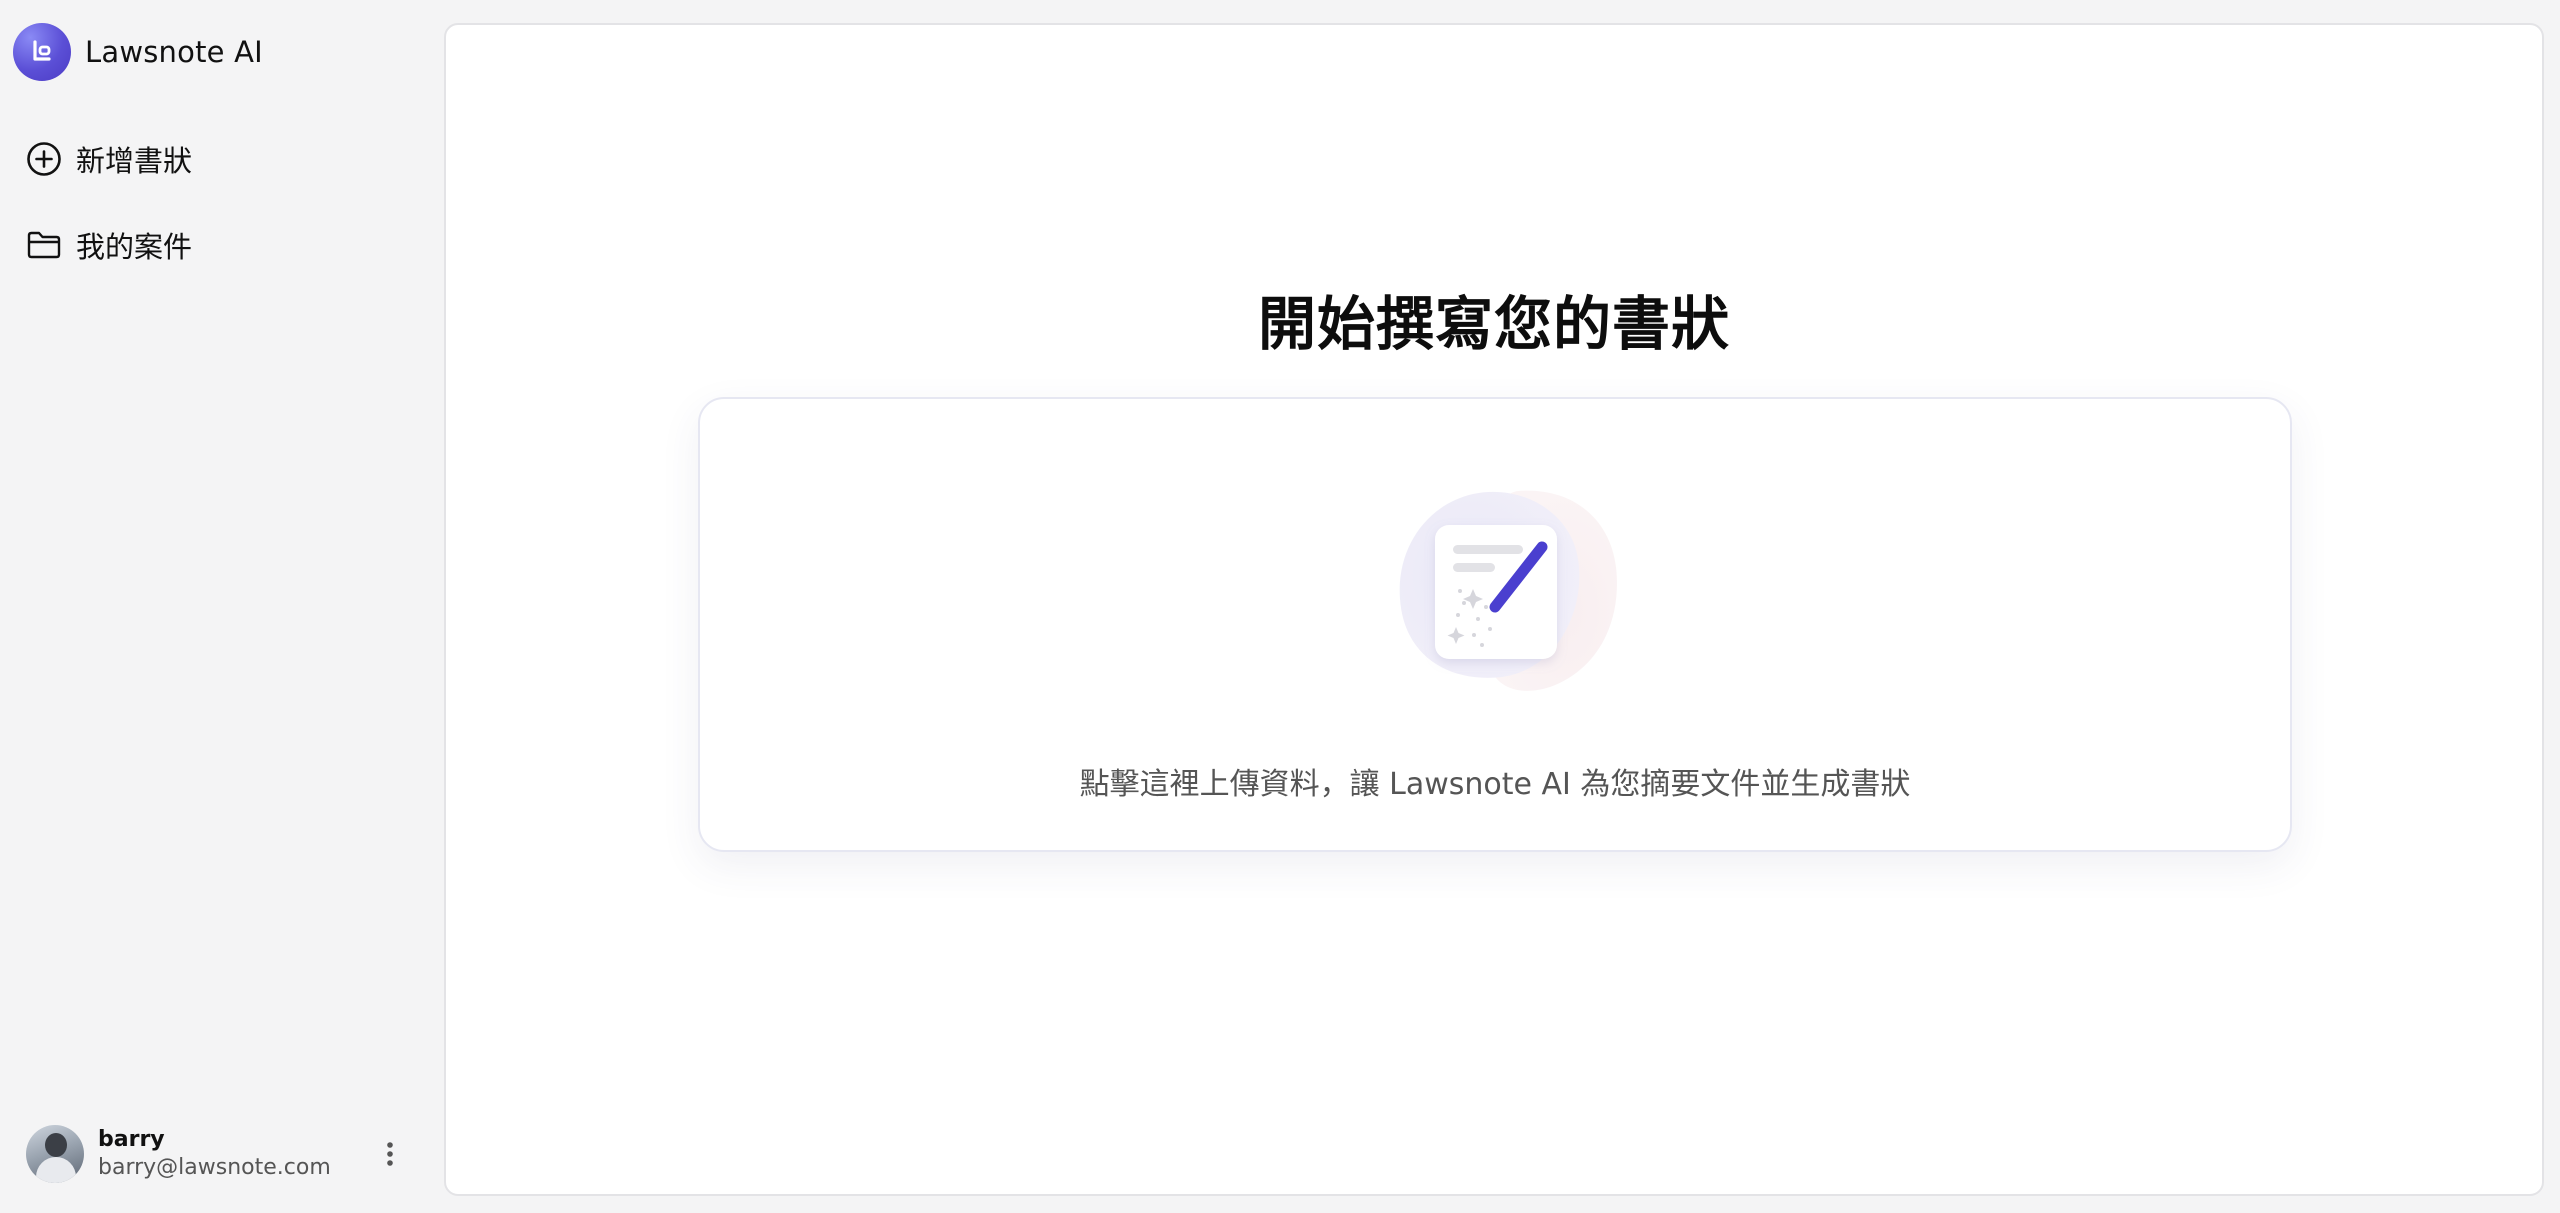 The width and height of the screenshot is (2560, 1213). What do you see at coordinates (42, 52) in the screenshot?
I see `lawsnote-logo-icon` at bounding box center [42, 52].